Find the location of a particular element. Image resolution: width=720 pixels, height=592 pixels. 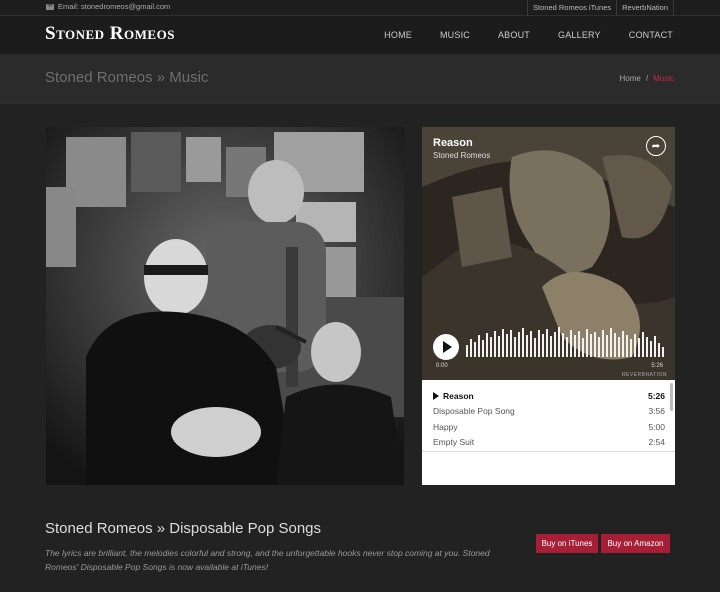

reverbnation-link: ReverbNation is located at coordinates (645, 8).